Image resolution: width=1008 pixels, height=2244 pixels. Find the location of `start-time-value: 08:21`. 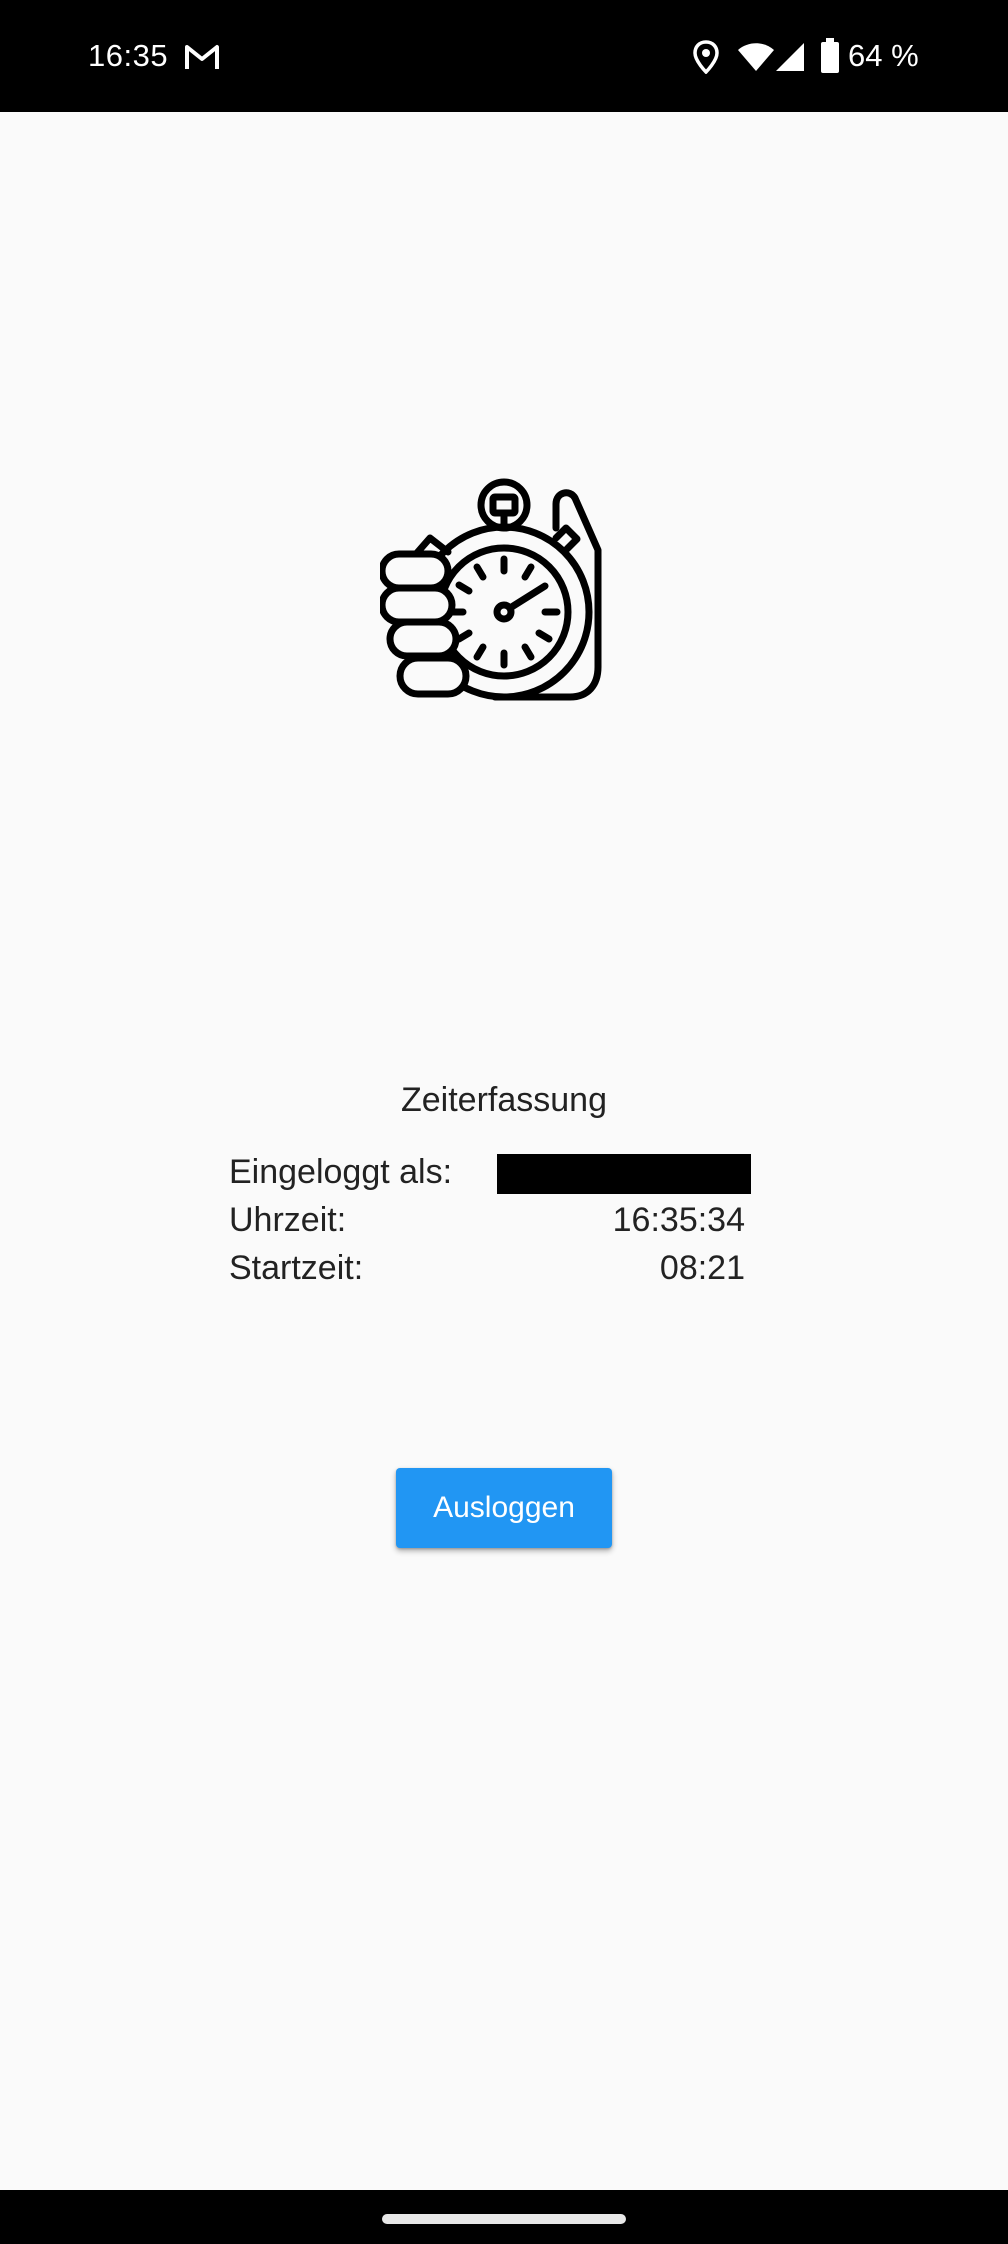

start-time-value: 08:21 is located at coordinates (702, 1268).